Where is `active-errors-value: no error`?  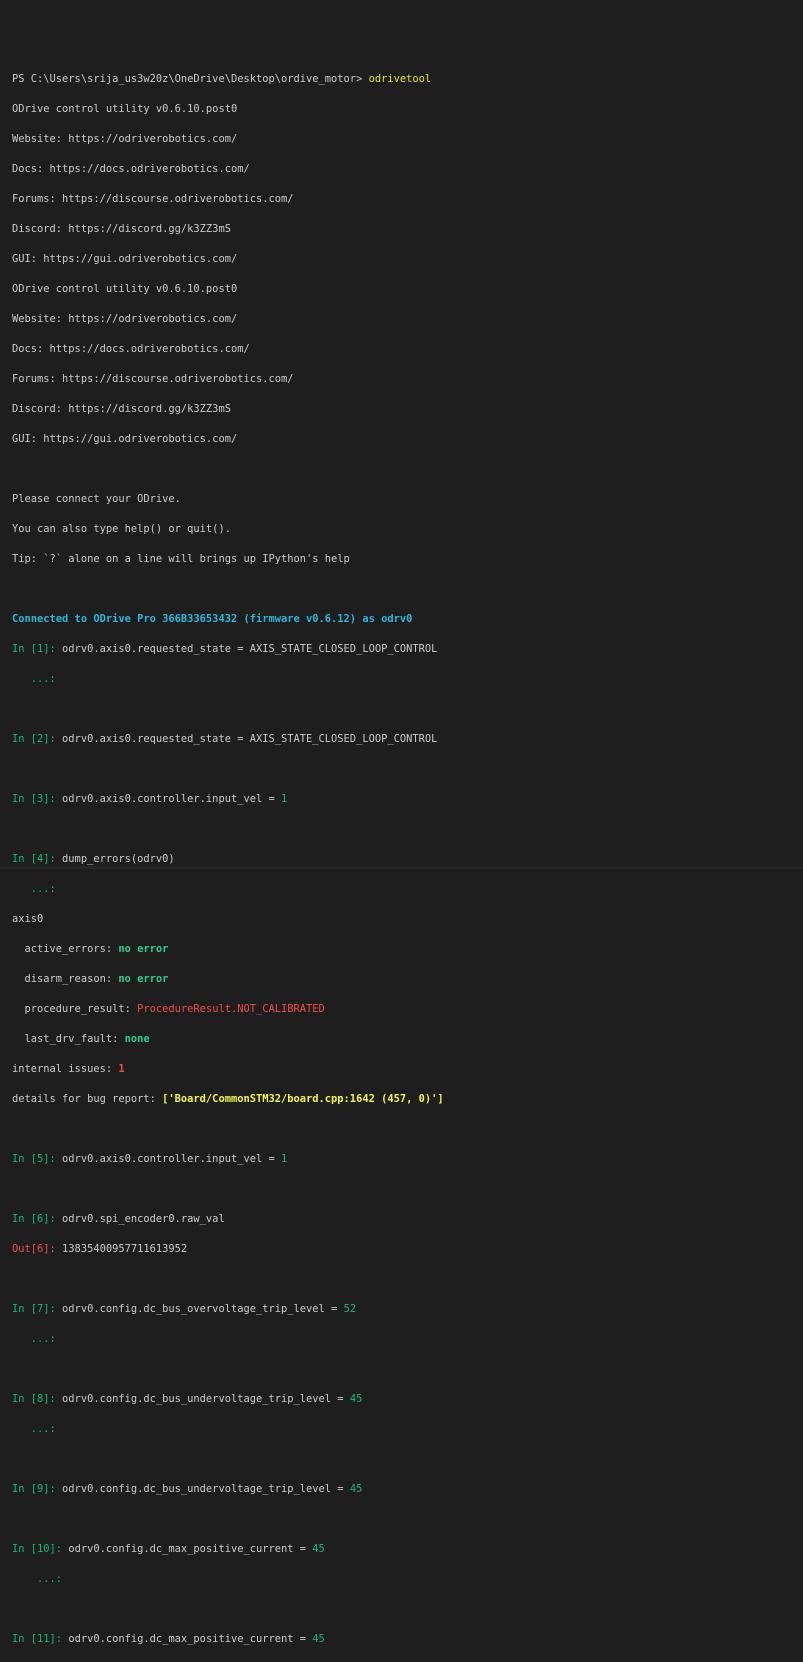 active-errors-value: no error is located at coordinates (143, 949).